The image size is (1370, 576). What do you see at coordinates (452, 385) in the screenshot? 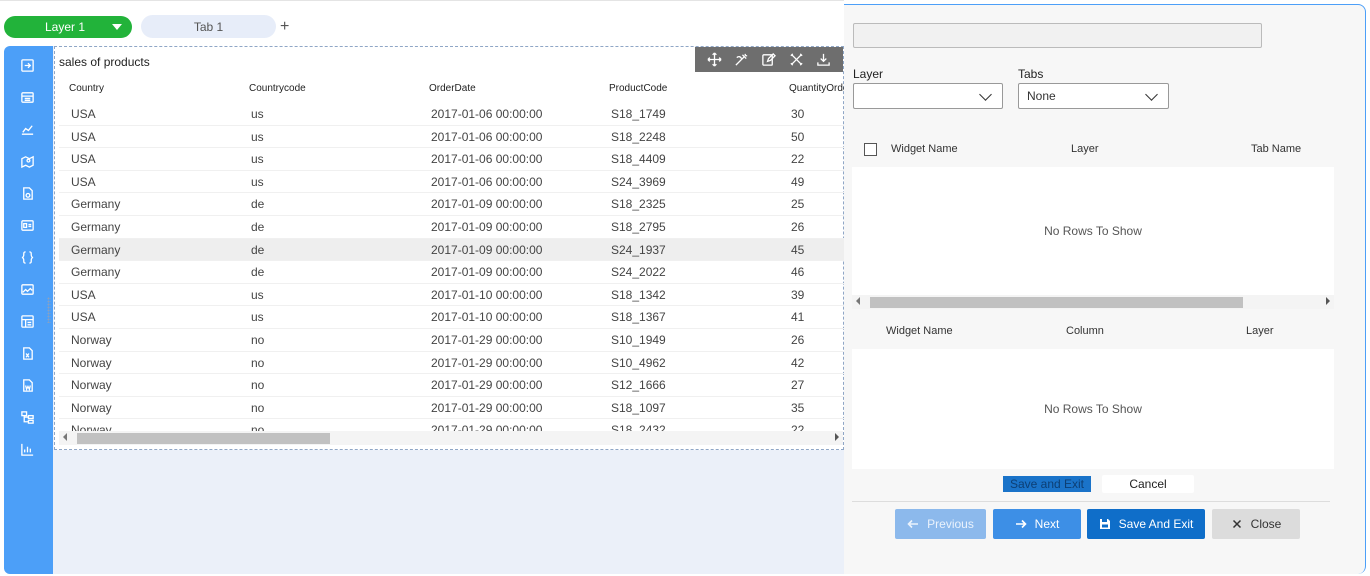
I see `table-row: Norway no 2017-01-29 00:00:00 S12_1666 27` at bounding box center [452, 385].